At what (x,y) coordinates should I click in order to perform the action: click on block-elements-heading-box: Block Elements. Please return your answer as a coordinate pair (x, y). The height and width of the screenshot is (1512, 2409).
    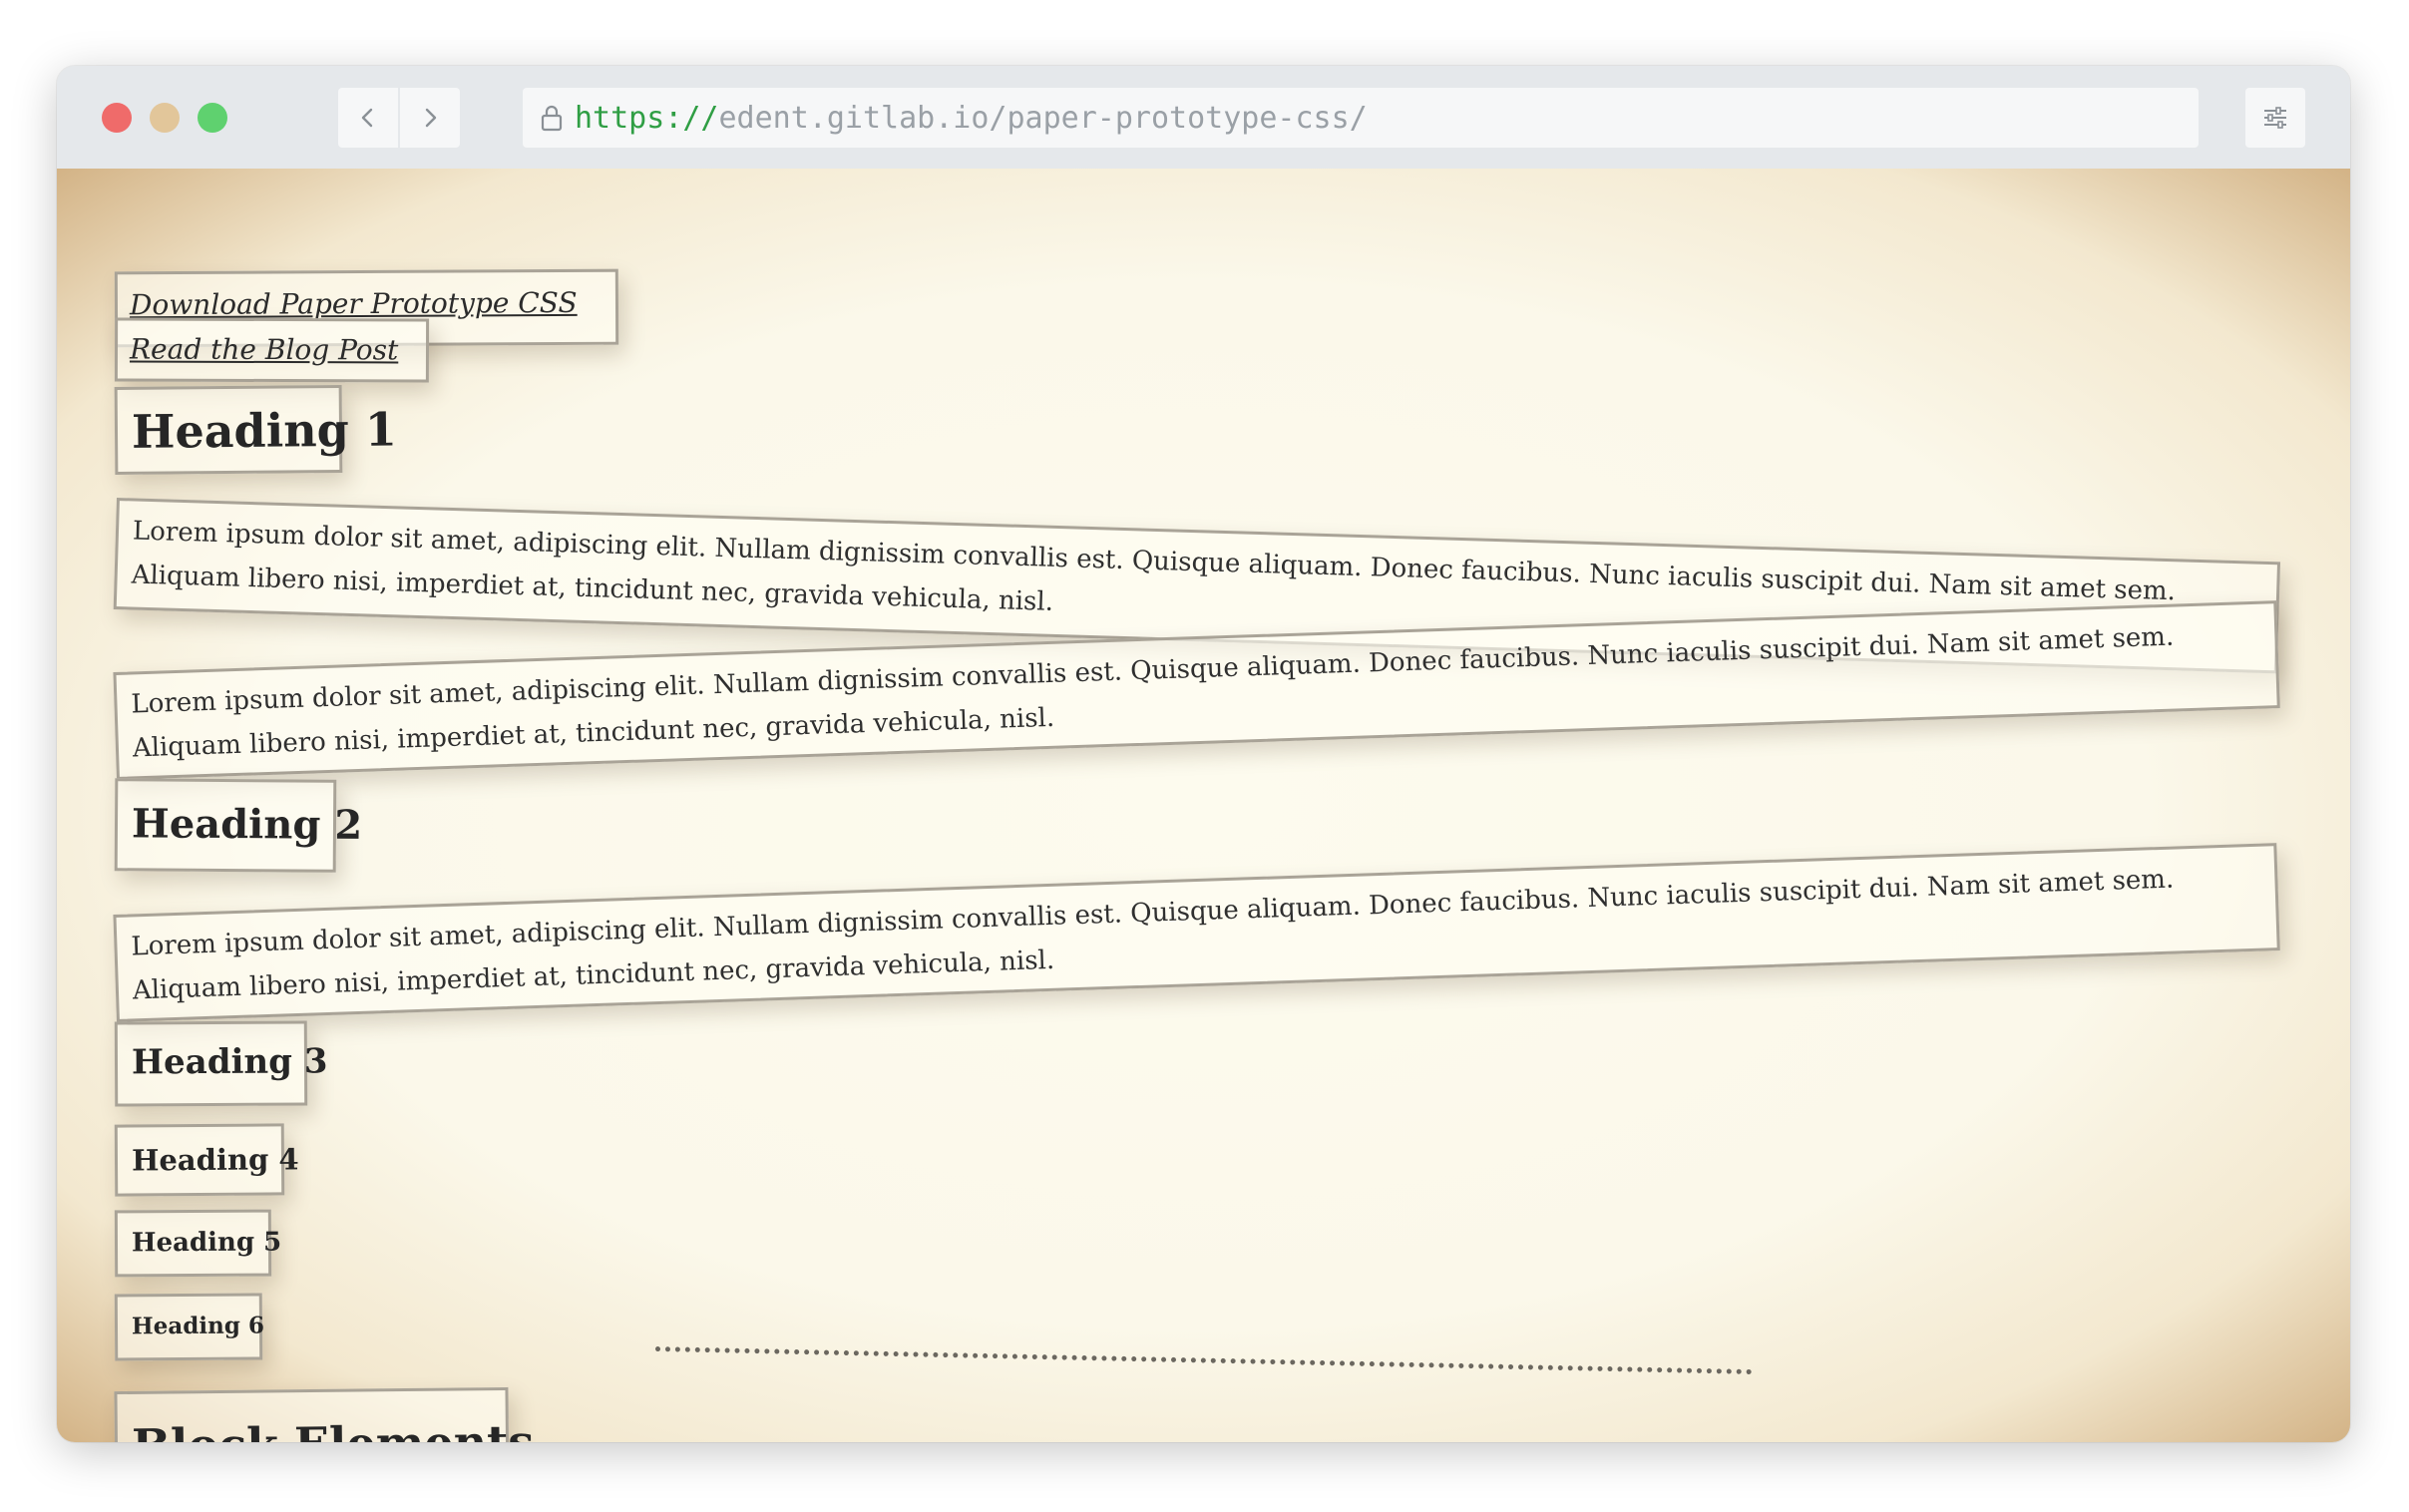
    Looking at the image, I should click on (324, 1414).